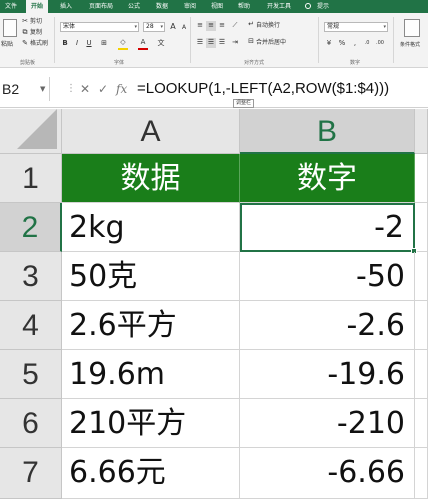 This screenshot has height=499, width=428. What do you see at coordinates (151, 325) in the screenshot?
I see `cell-a4: 2.6平方` at bounding box center [151, 325].